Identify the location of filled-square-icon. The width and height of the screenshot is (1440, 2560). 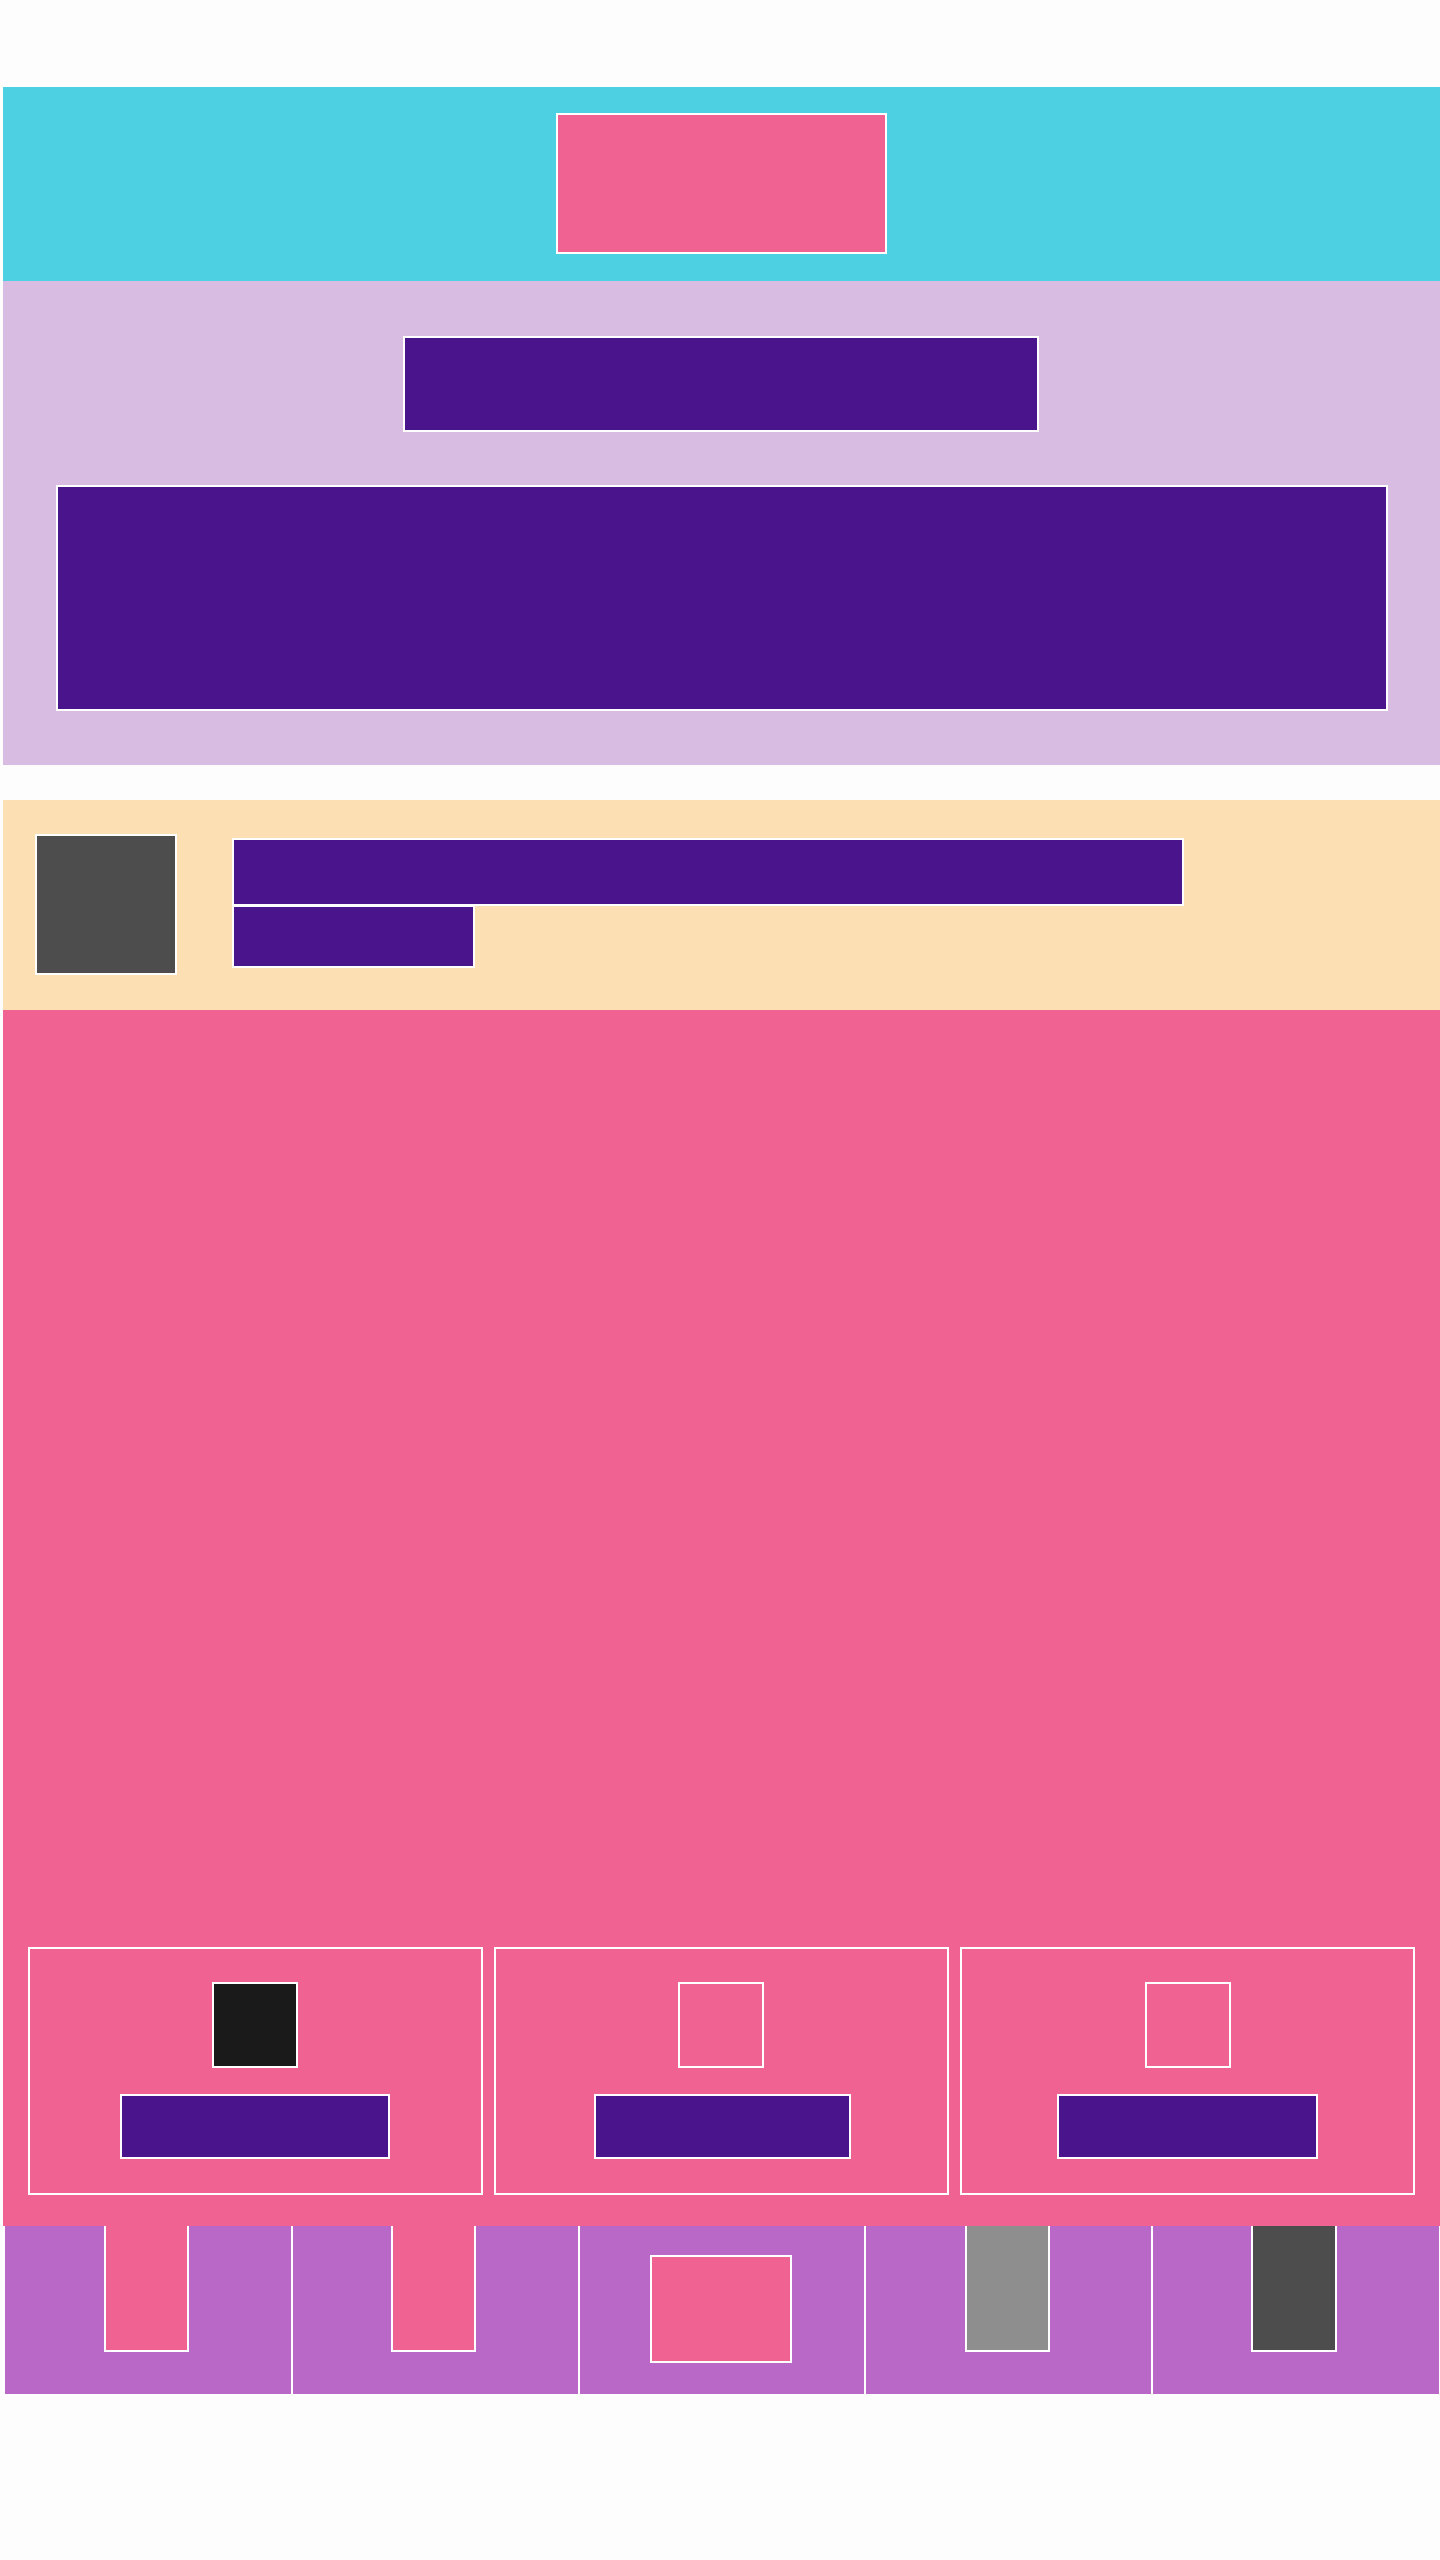
(255, 2025).